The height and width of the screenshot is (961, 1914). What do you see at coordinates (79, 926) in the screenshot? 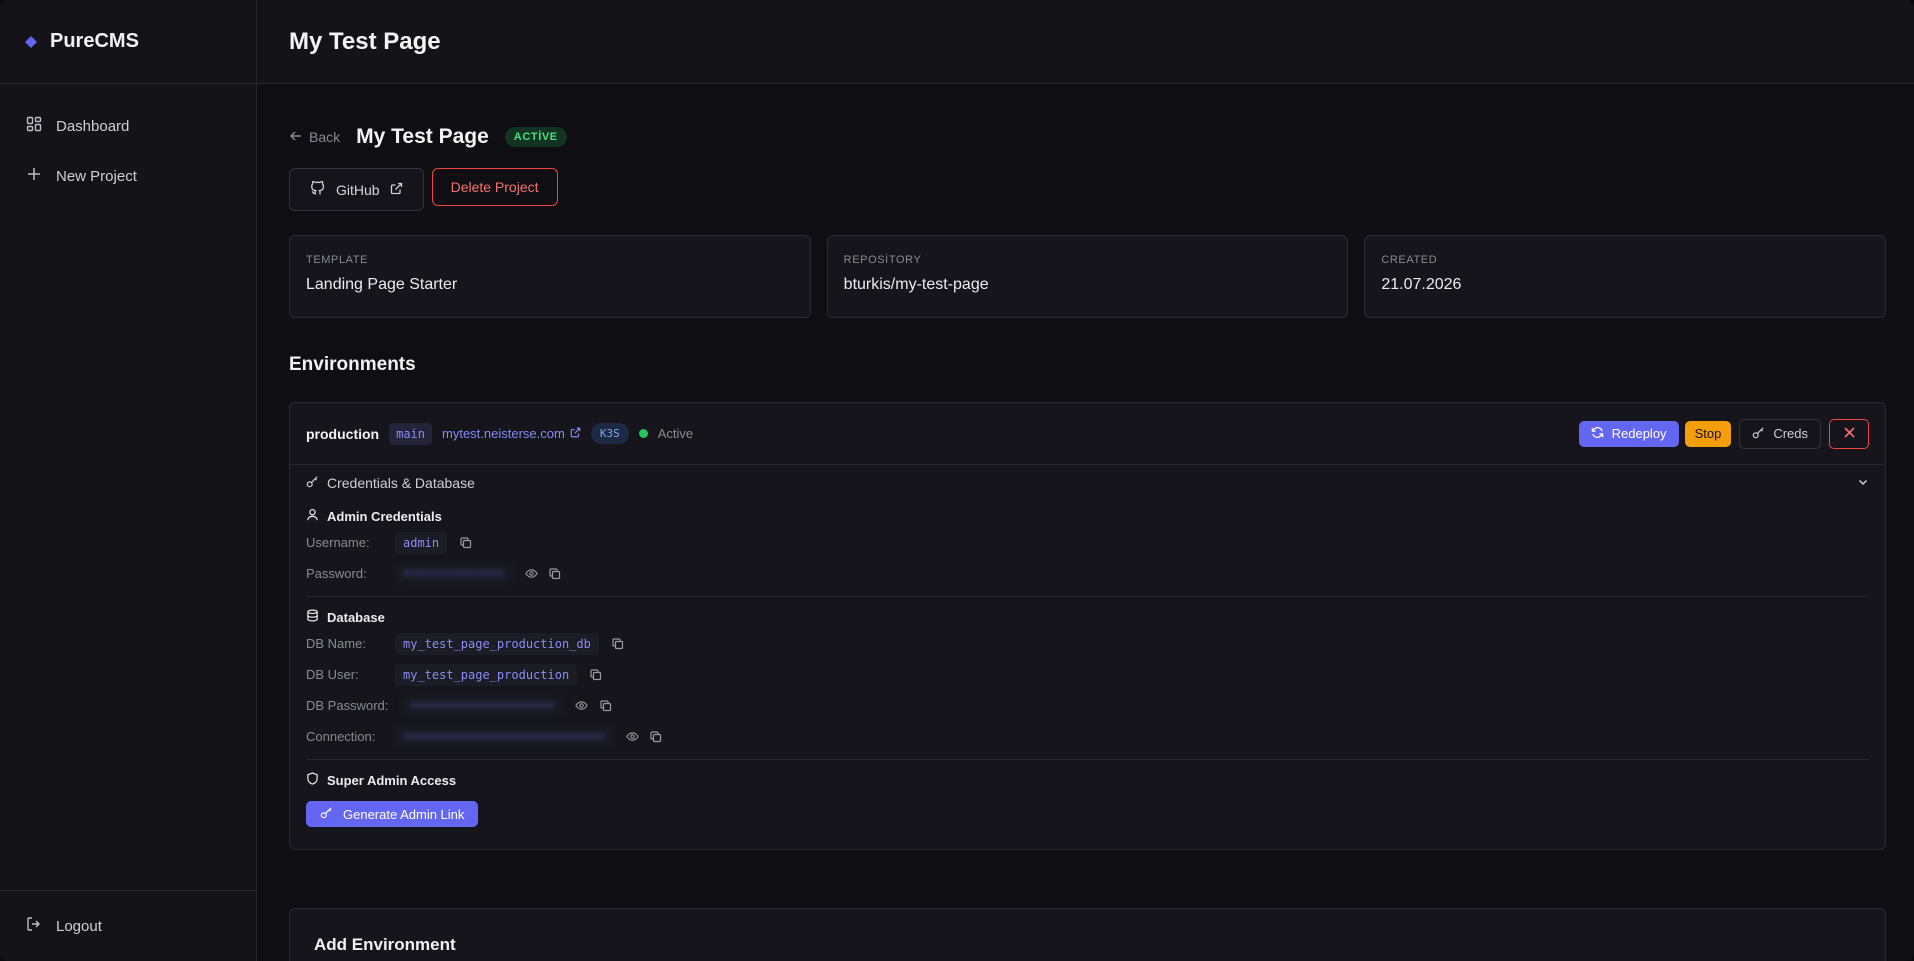
I see `logout-label: Logout` at bounding box center [79, 926].